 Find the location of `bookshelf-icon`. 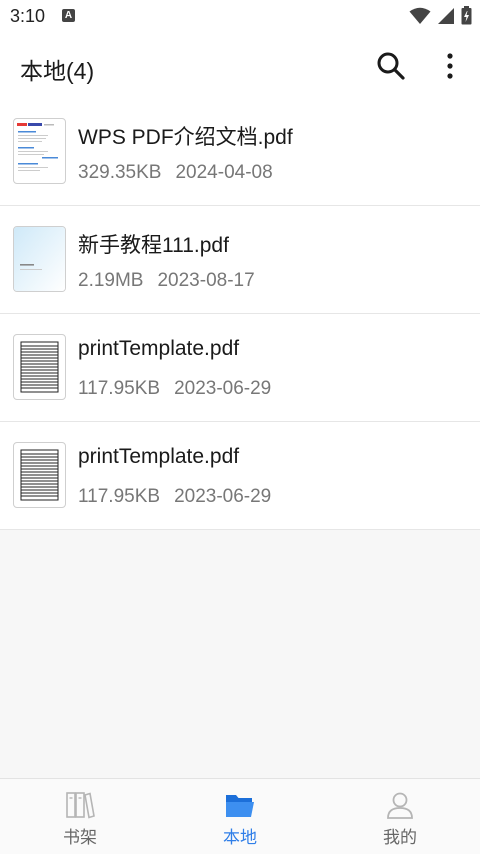

bookshelf-icon is located at coordinates (80, 805).